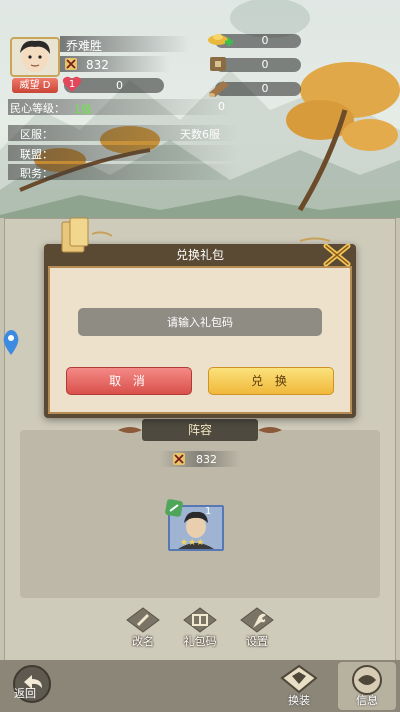 The height and width of the screenshot is (712, 400). Describe the element at coordinates (11, 343) in the screenshot. I see `map-pin-icon` at that location.